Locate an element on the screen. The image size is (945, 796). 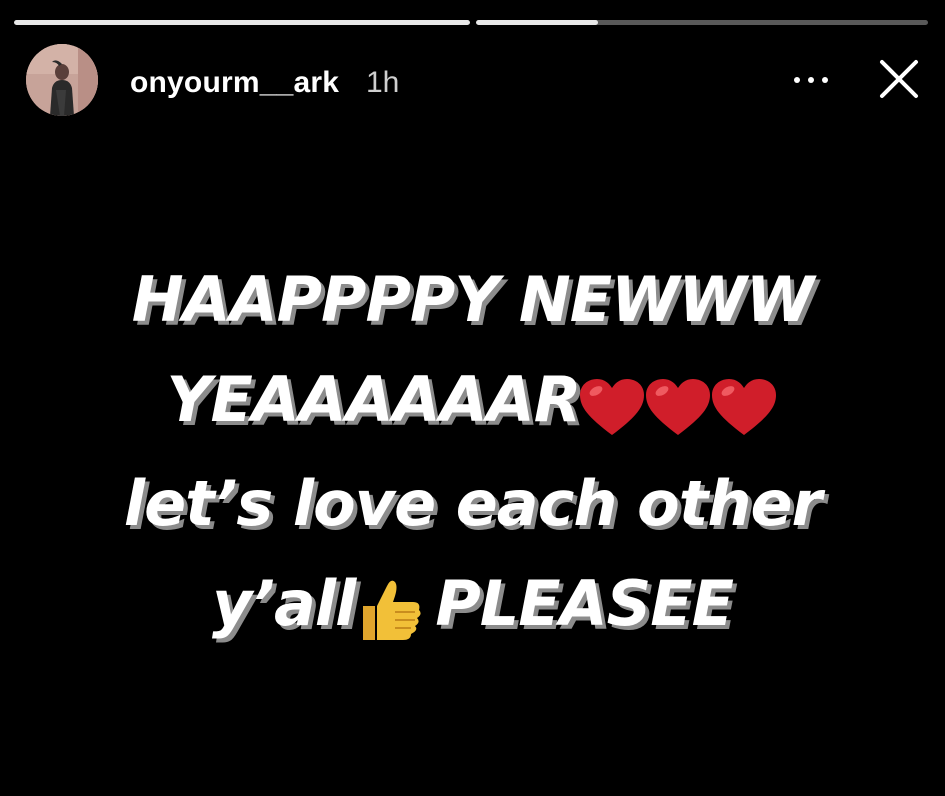
story-timestamp: 1h is located at coordinates (383, 82).